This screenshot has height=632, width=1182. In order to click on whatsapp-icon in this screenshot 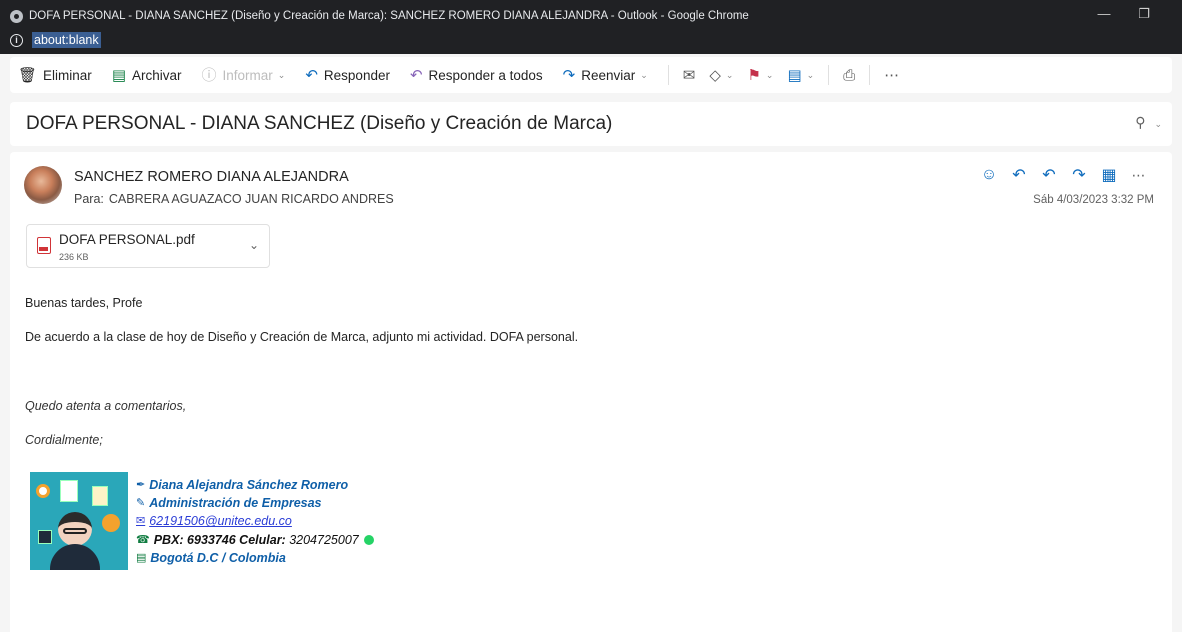, I will do `click(368, 539)`.